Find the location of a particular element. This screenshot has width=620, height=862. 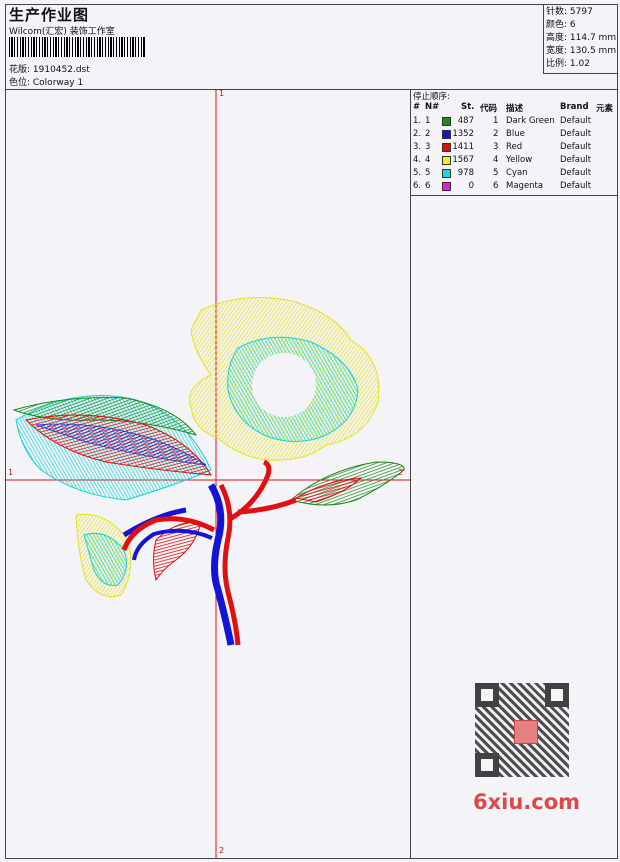

table-row: 3. 3 1411 3 Red Default is located at coordinates (514, 148).